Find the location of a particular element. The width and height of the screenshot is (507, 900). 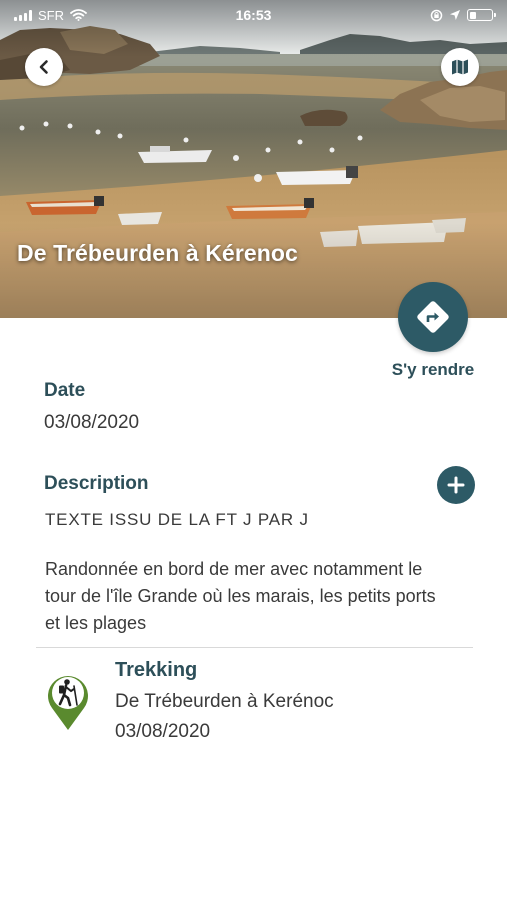

divider is located at coordinates (254, 647).